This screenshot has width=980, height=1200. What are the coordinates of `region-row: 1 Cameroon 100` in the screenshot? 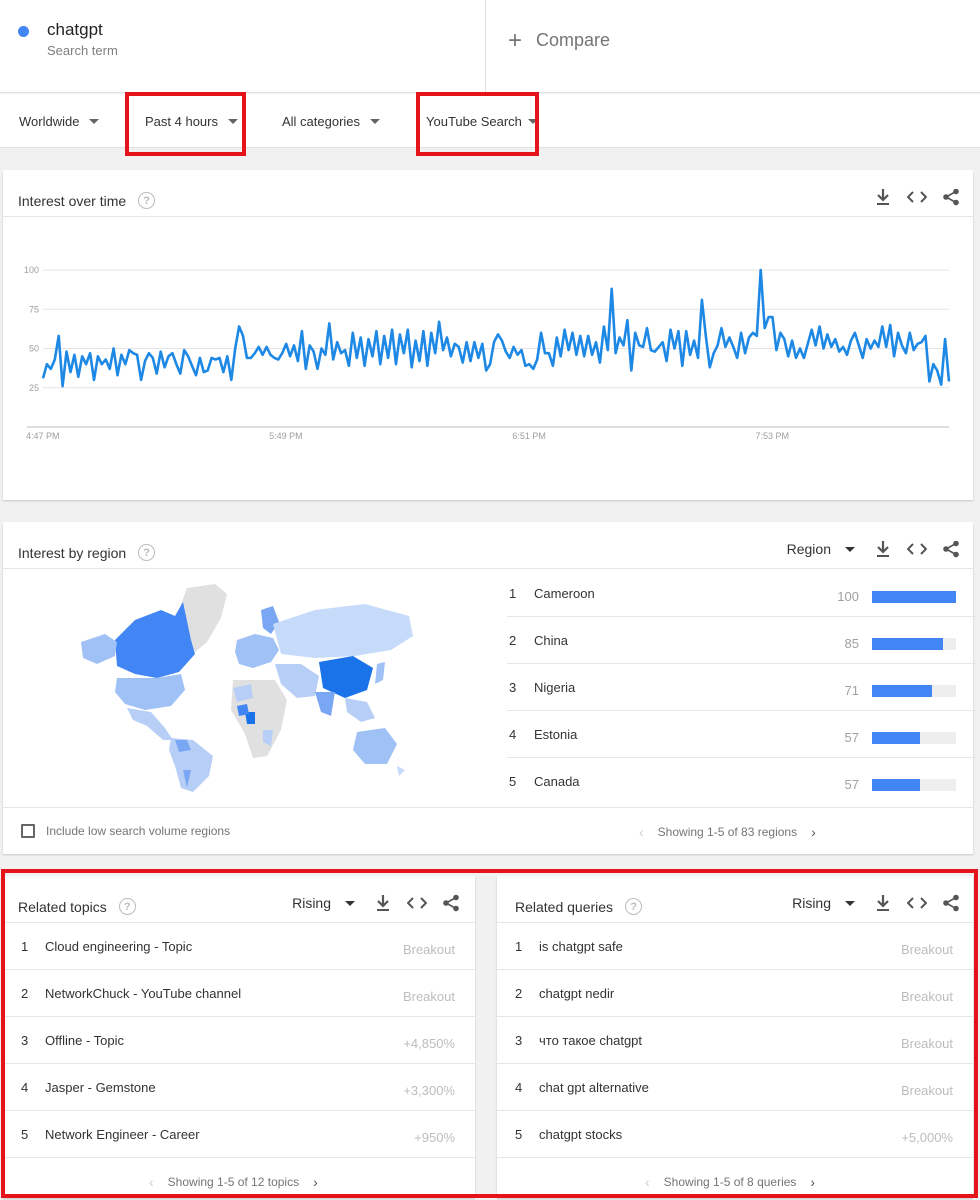 It's located at (742, 593).